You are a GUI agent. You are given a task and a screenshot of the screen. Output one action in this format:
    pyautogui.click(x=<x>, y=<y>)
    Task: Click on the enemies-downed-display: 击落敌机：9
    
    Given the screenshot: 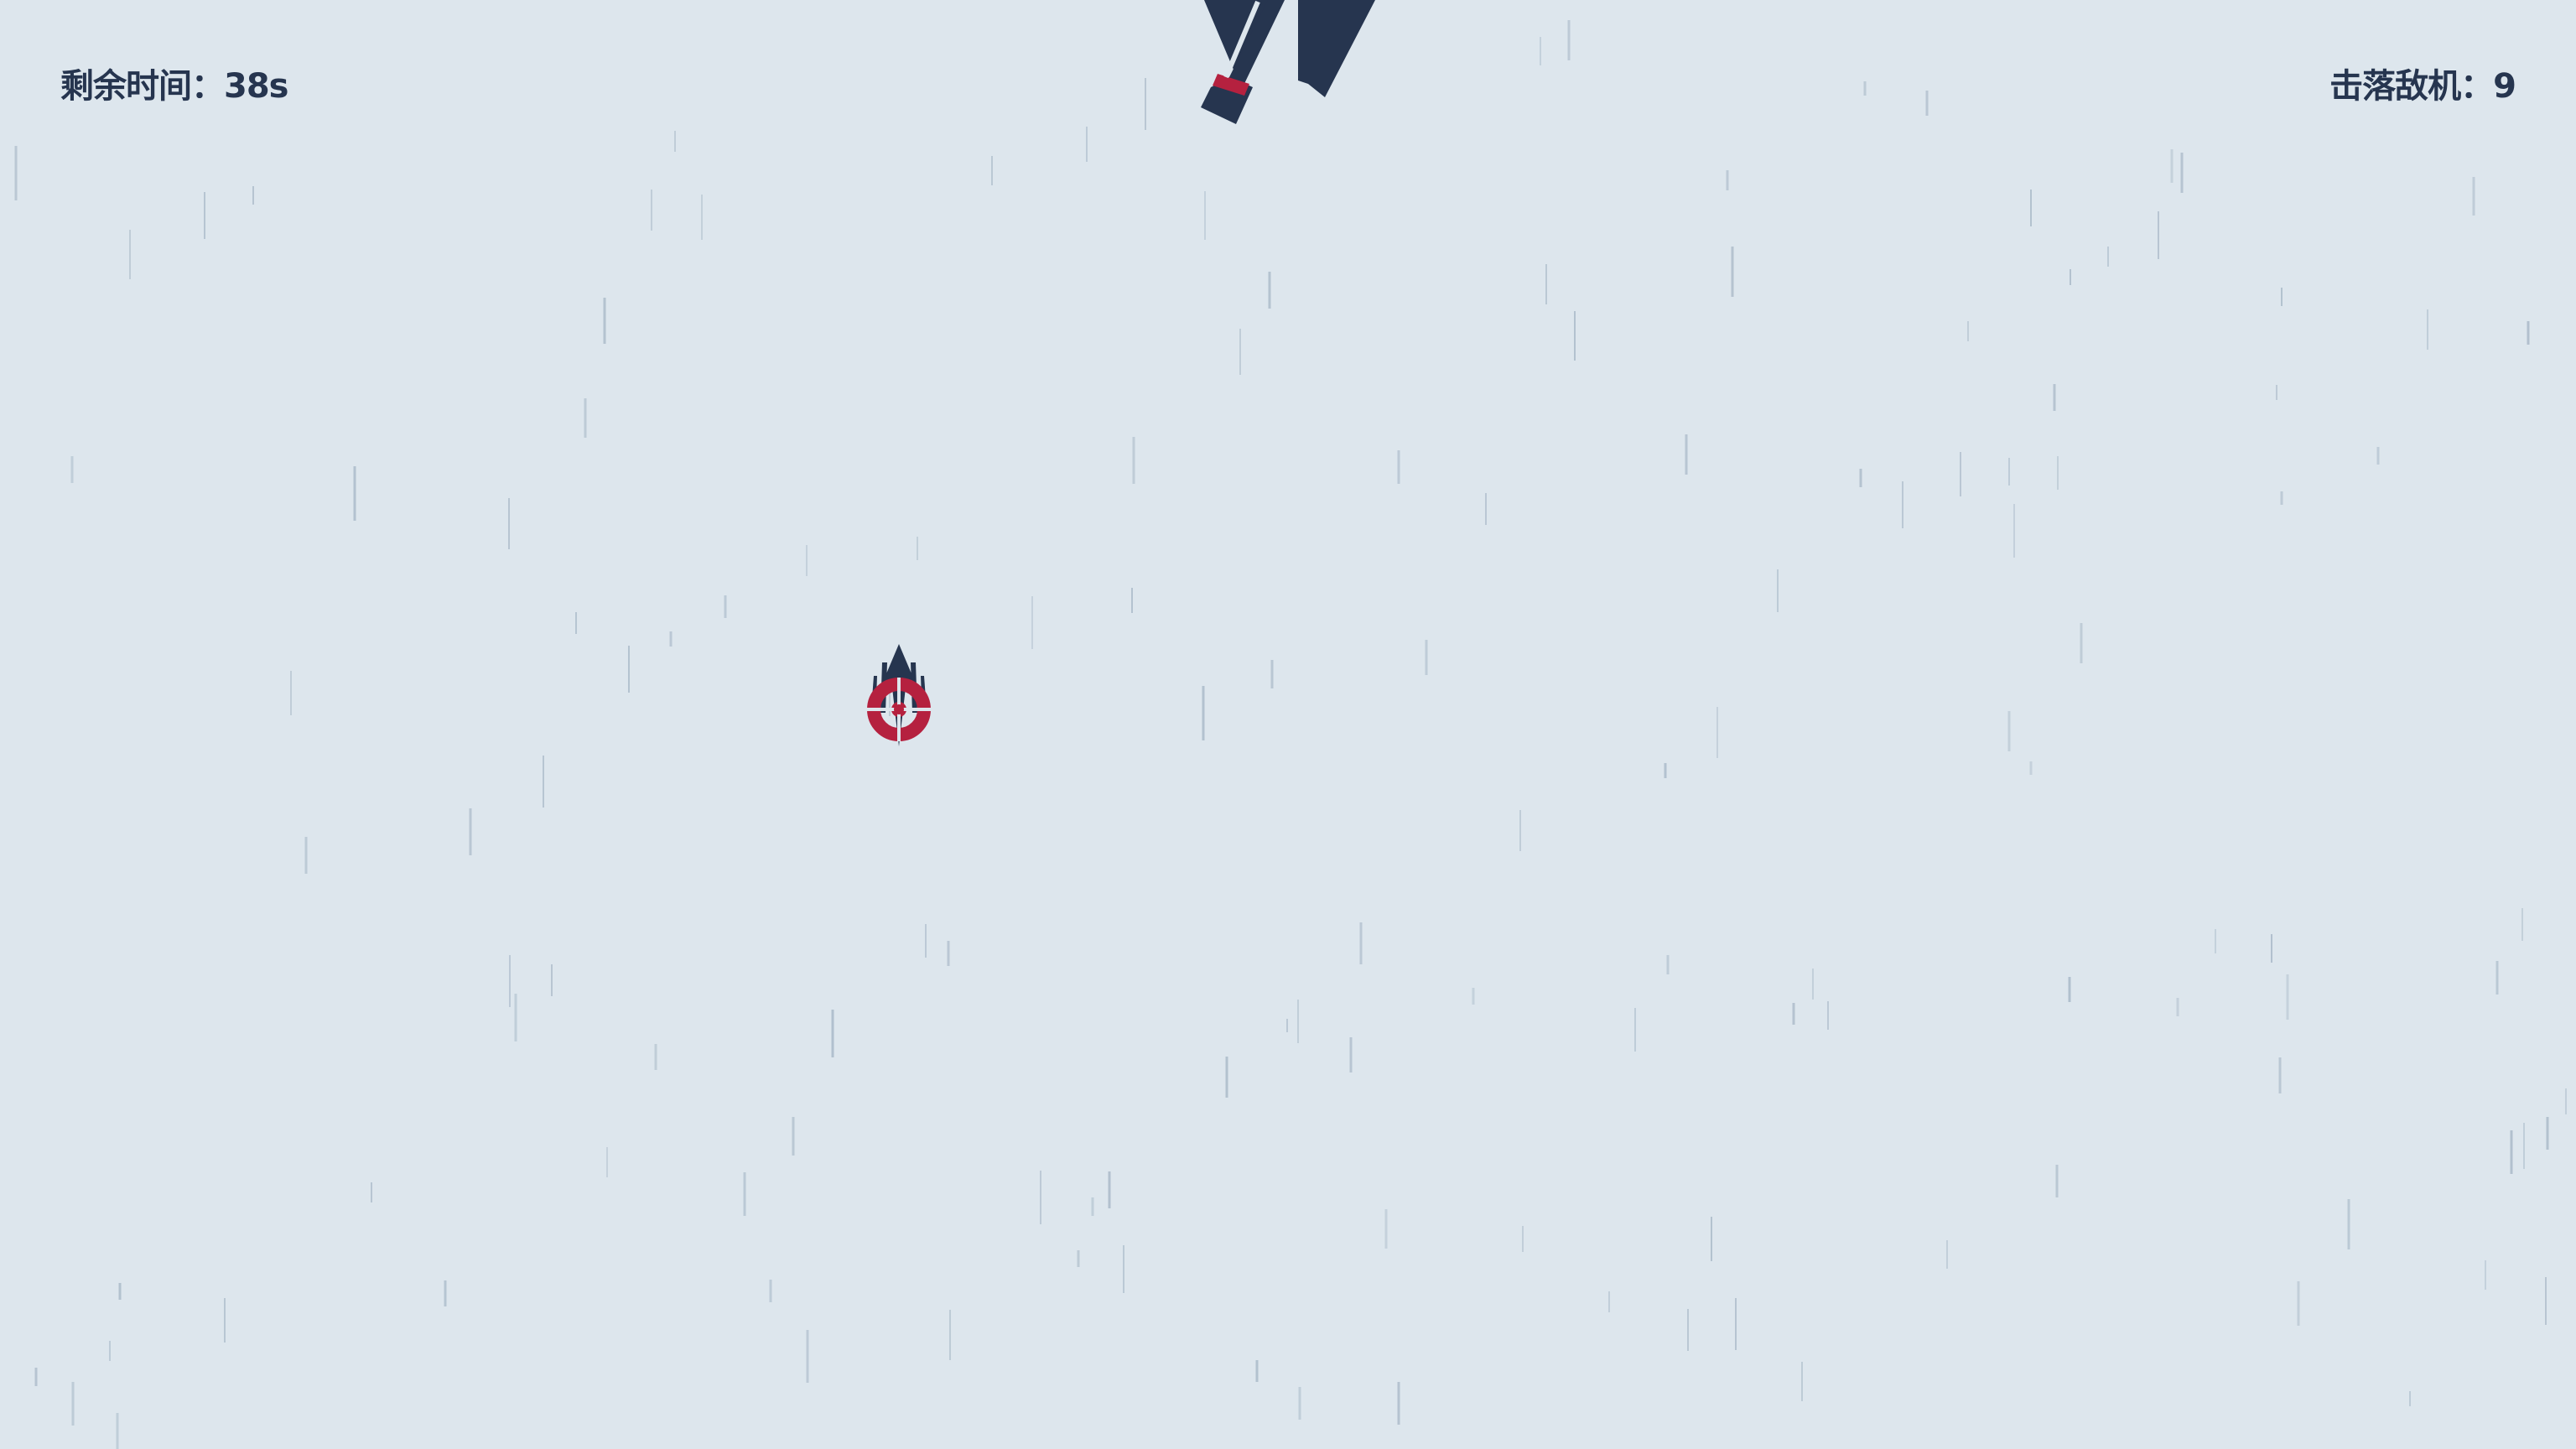 What is the action you would take?
    pyautogui.click(x=2422, y=83)
    